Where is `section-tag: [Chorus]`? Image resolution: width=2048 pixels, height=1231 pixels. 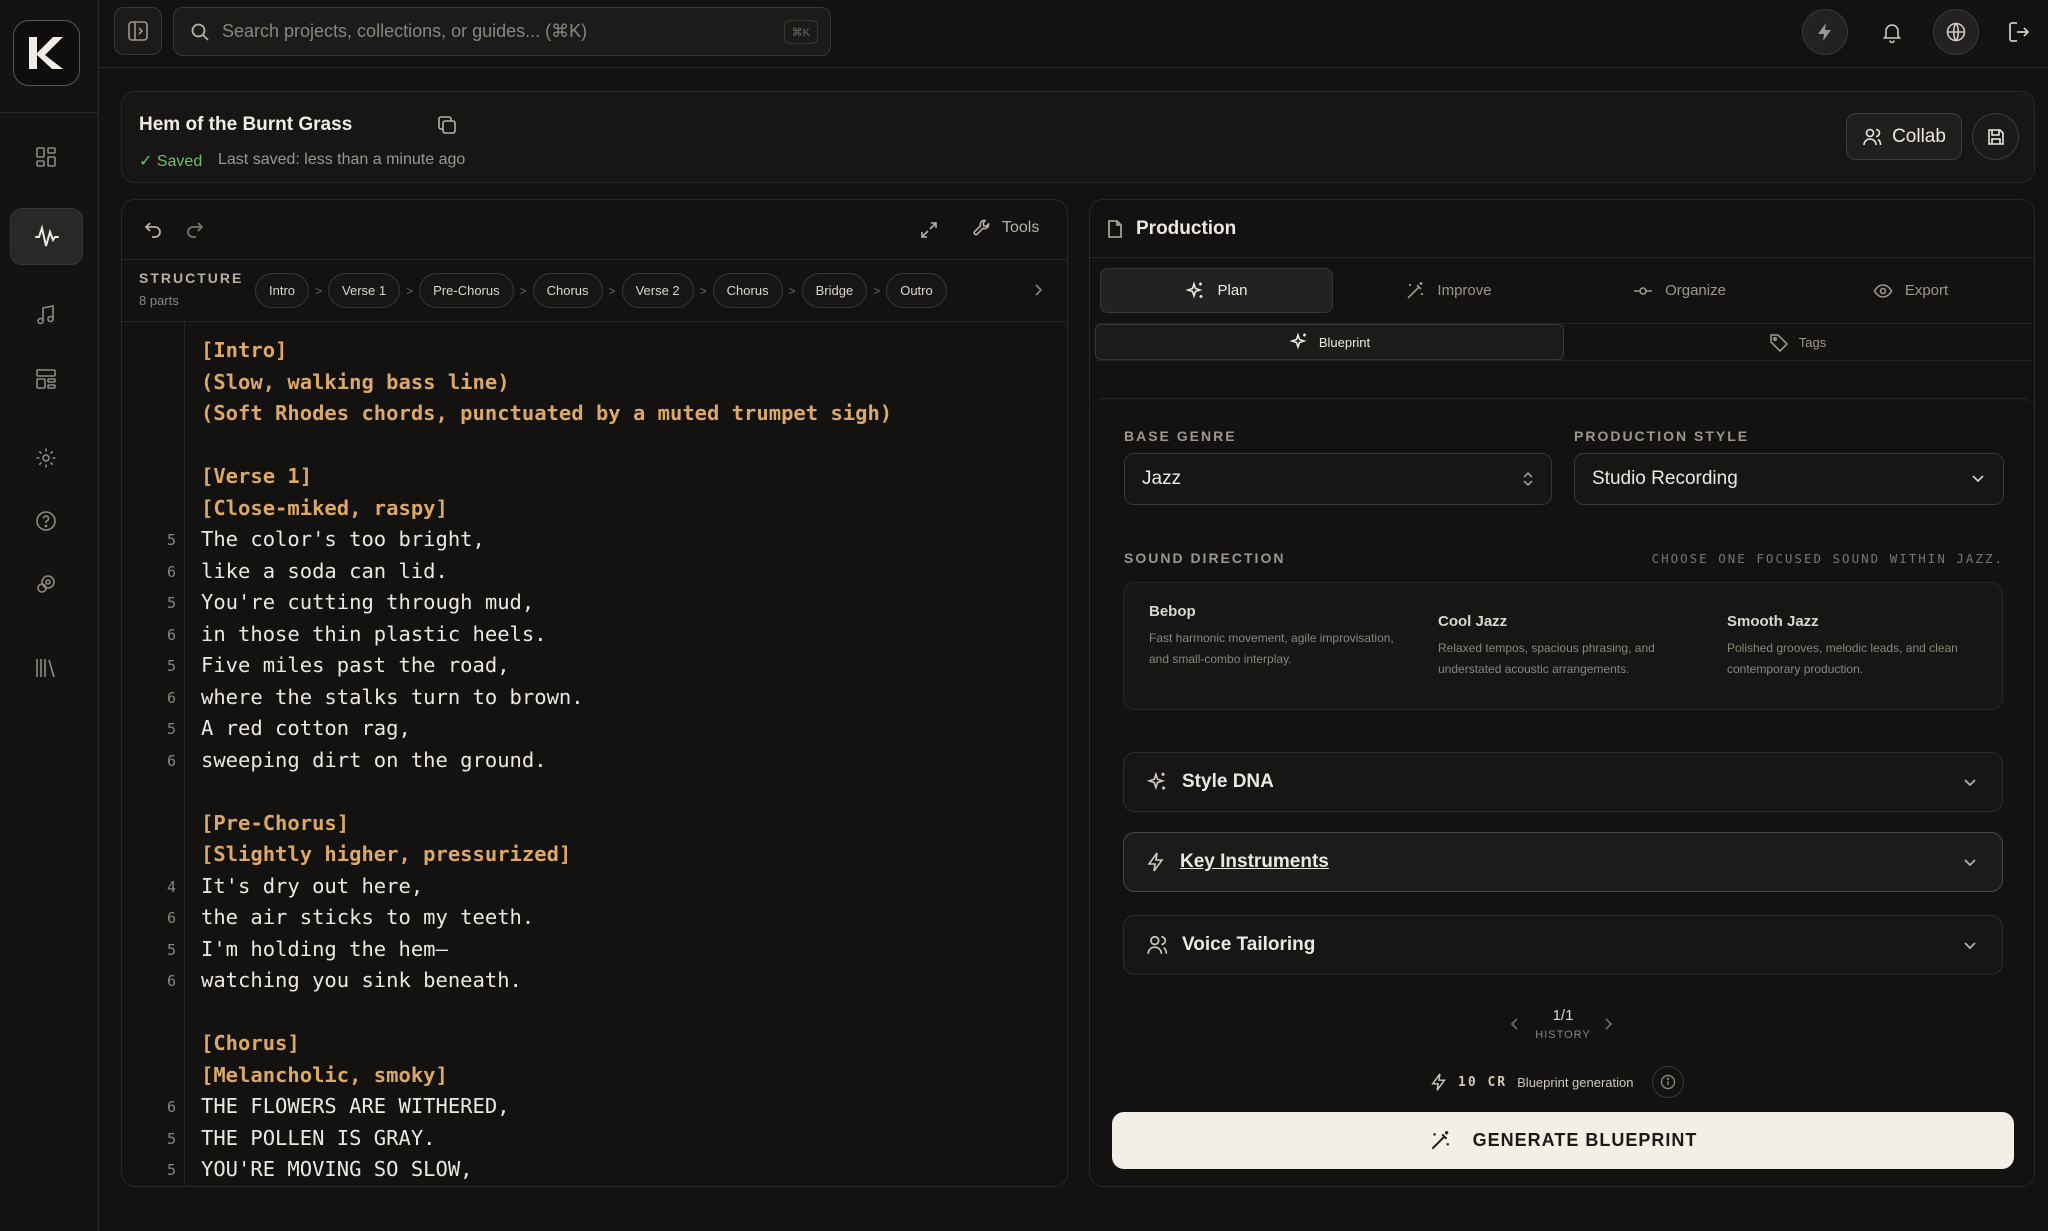
section-tag: [Chorus] is located at coordinates (250, 1043).